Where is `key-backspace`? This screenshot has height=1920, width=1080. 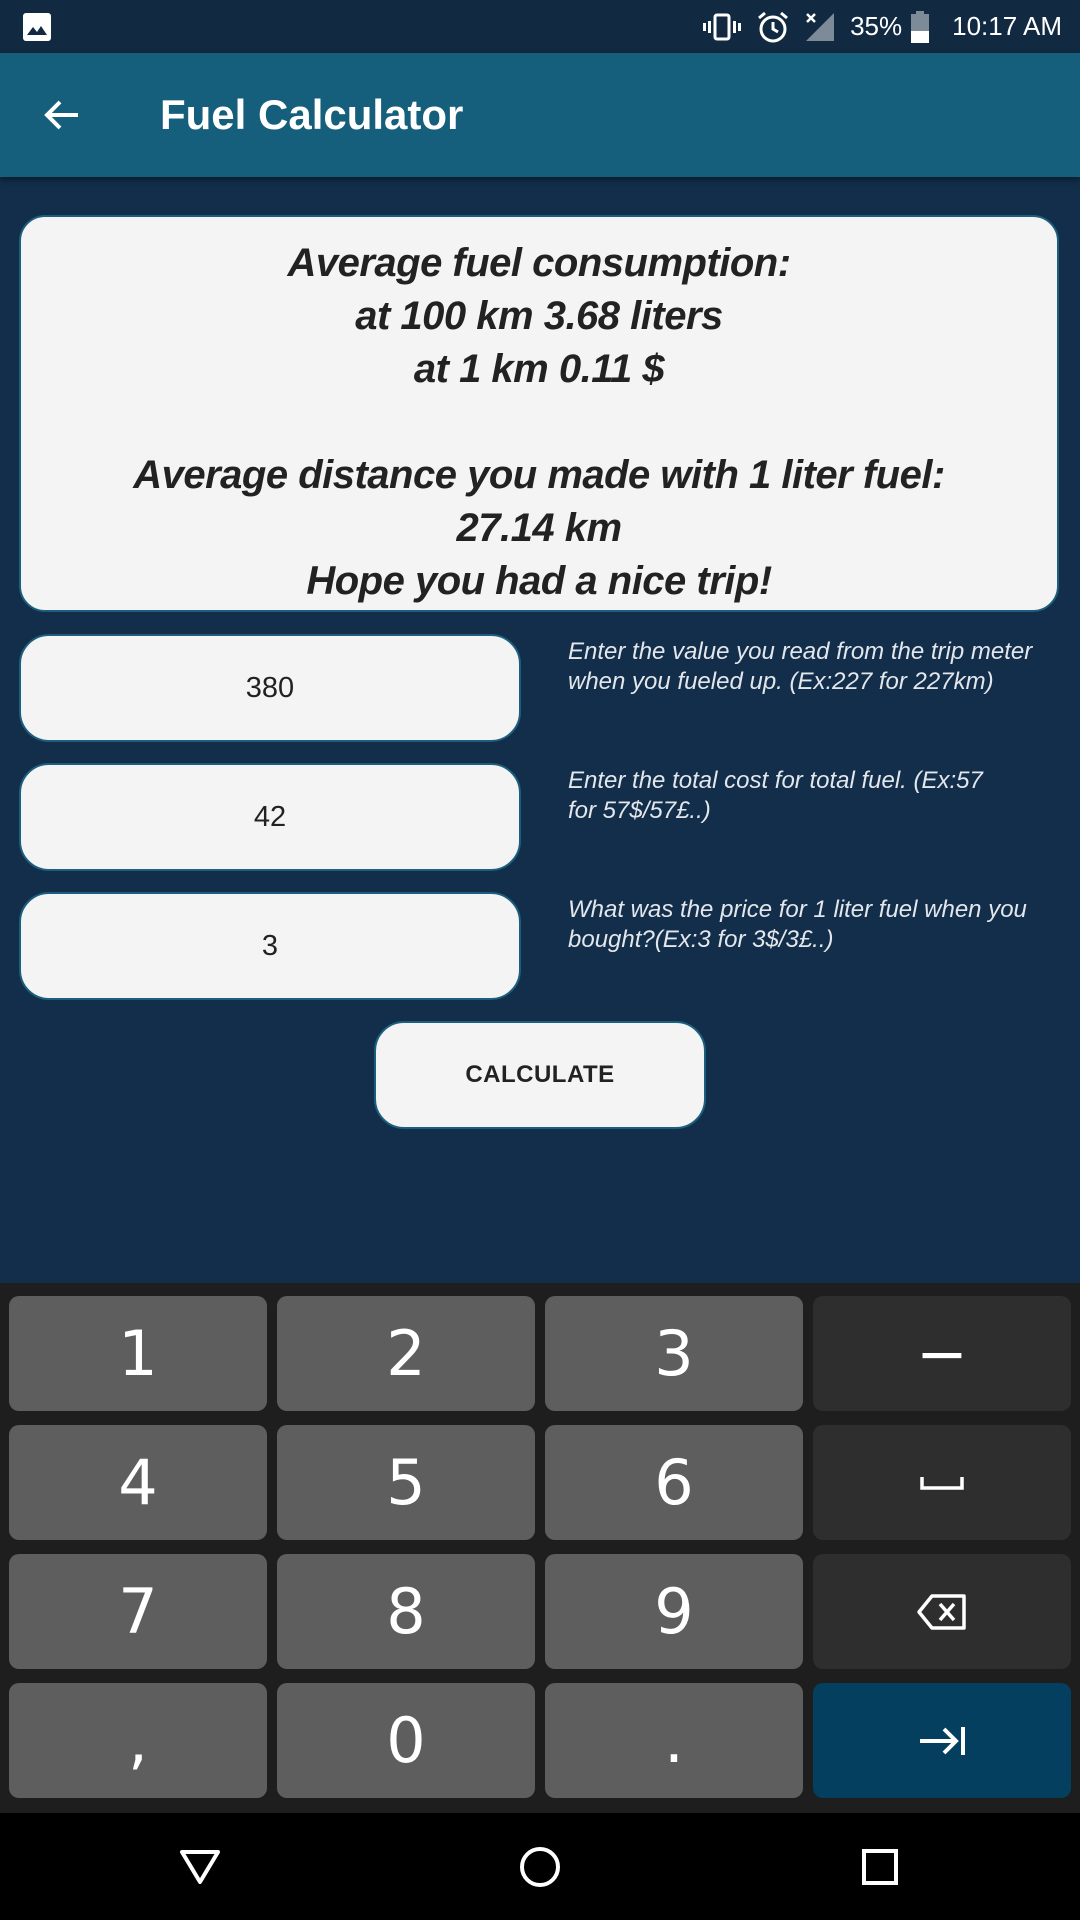 key-backspace is located at coordinates (942, 1611).